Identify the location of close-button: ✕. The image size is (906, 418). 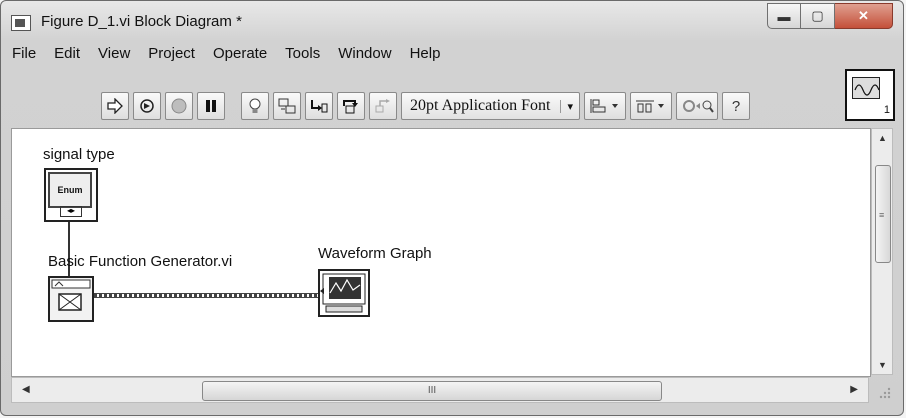
(864, 16).